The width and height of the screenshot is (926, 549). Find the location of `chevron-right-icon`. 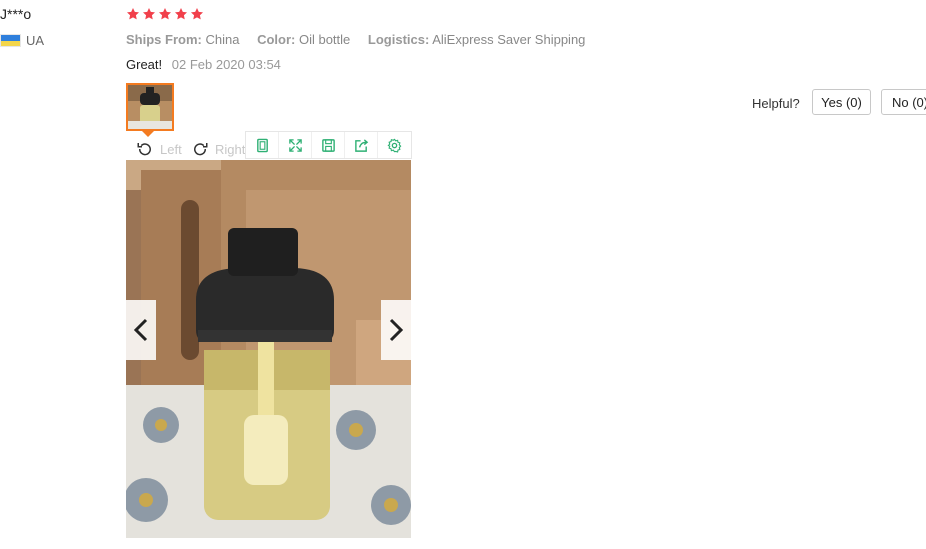

chevron-right-icon is located at coordinates (396, 330).